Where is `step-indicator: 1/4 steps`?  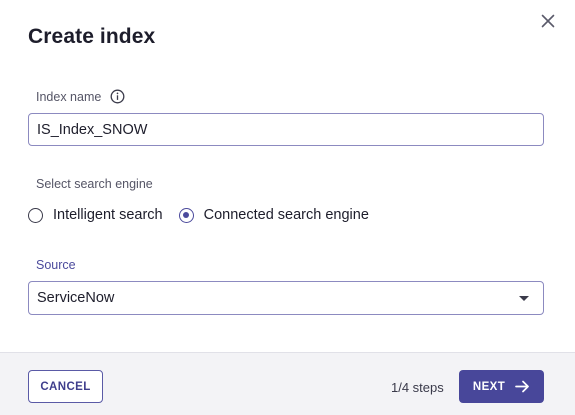
step-indicator: 1/4 steps is located at coordinates (417, 387).